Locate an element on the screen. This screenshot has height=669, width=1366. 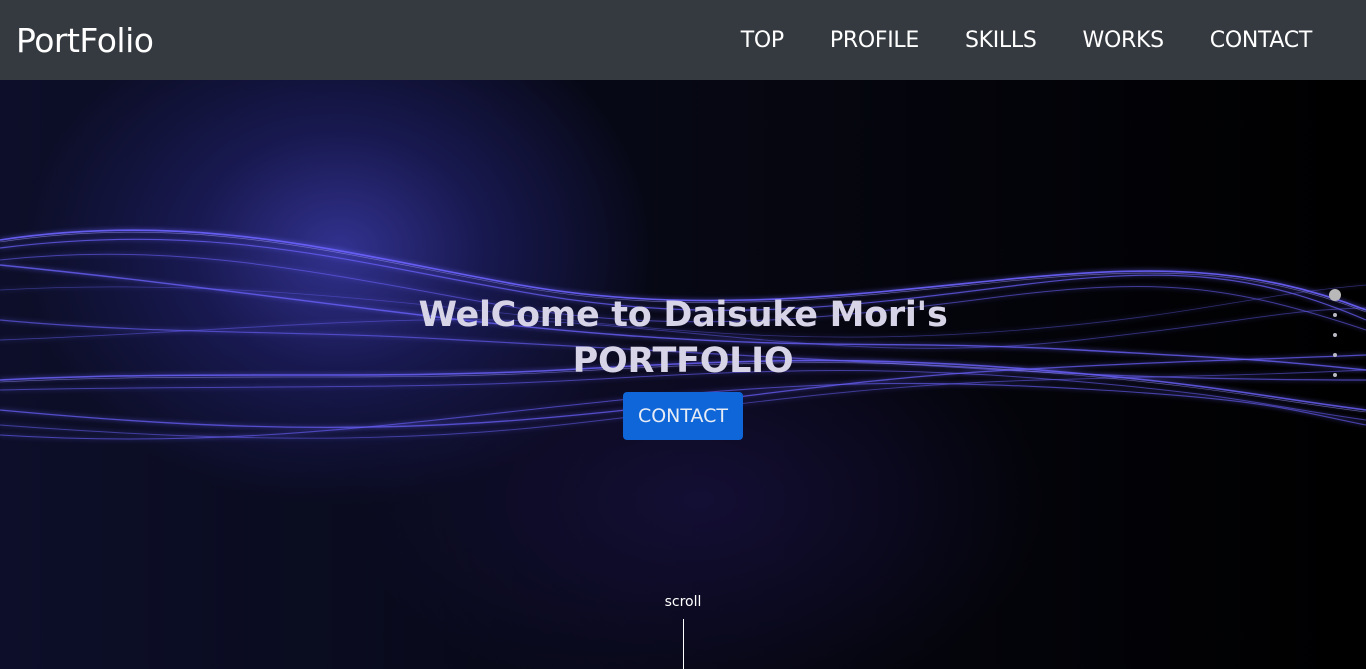
nav-item-top: TOP is located at coordinates (762, 40).